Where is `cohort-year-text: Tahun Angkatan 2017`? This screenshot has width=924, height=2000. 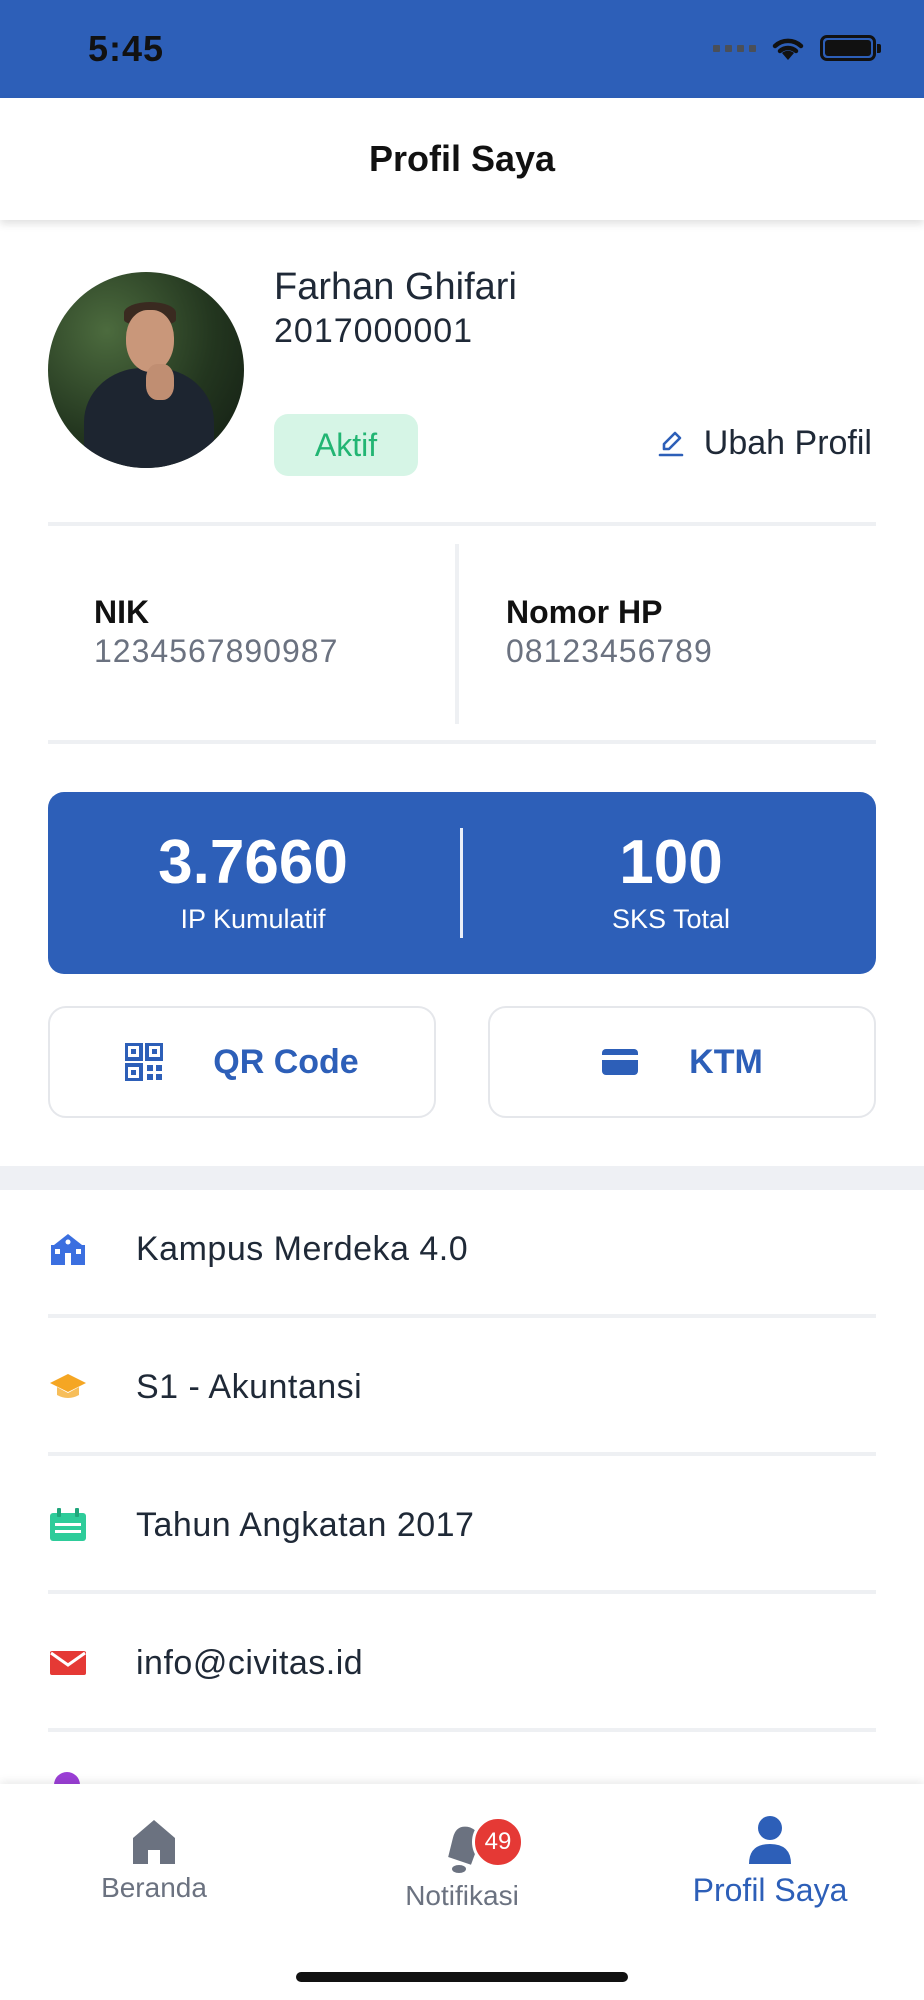 cohort-year-text: Tahun Angkatan 2017 is located at coordinates (305, 1524).